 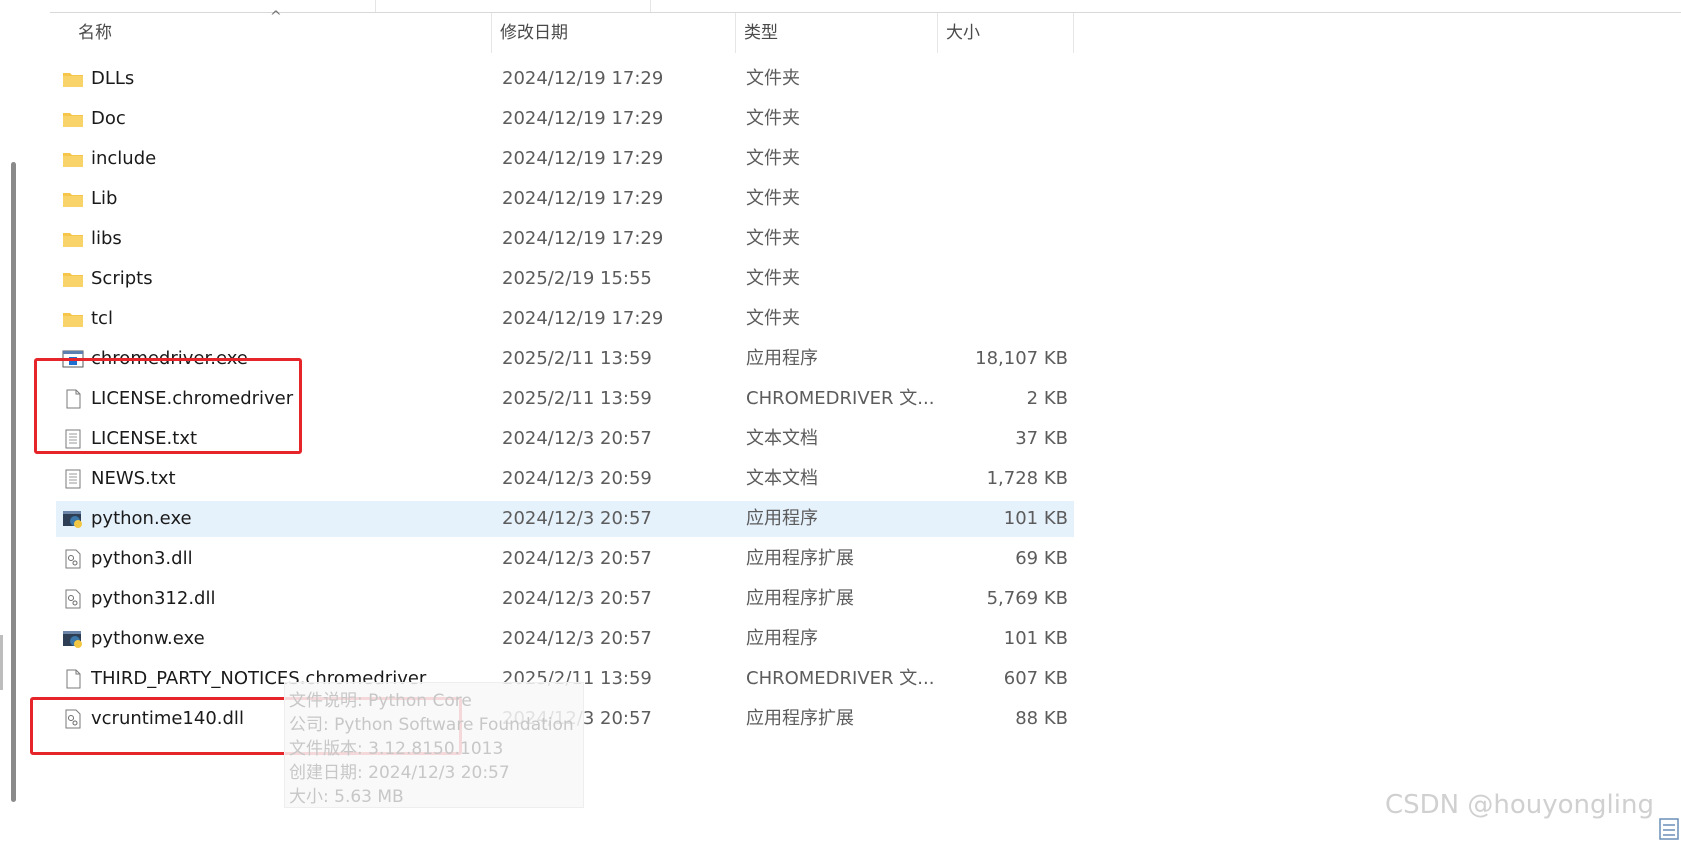 I want to click on file-name: python312.dll, so click(x=153, y=598).